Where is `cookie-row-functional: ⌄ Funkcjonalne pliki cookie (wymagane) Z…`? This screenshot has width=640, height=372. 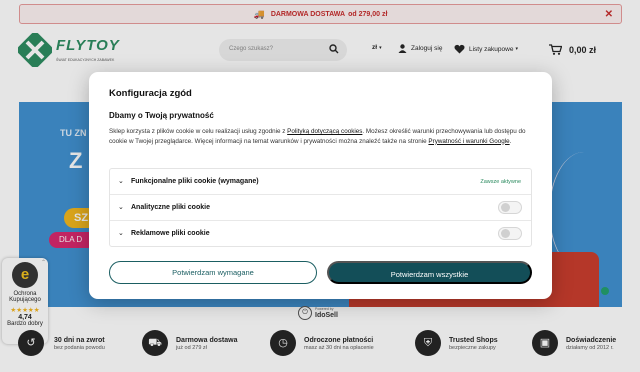 cookie-row-functional: ⌄ Funkcjonalne pliki cookie (wymagane) Z… is located at coordinates (320, 182).